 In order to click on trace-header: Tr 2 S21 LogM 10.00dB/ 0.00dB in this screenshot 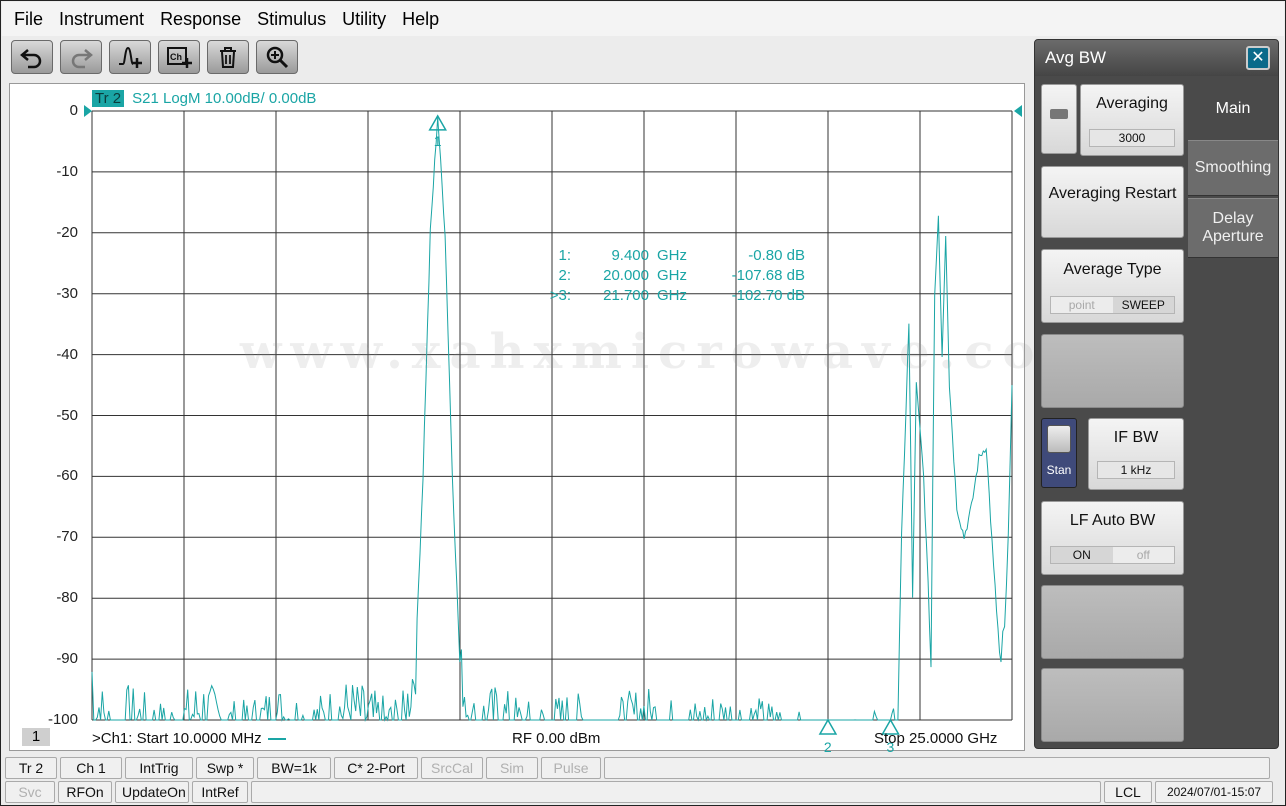, I will do `click(204, 98)`.